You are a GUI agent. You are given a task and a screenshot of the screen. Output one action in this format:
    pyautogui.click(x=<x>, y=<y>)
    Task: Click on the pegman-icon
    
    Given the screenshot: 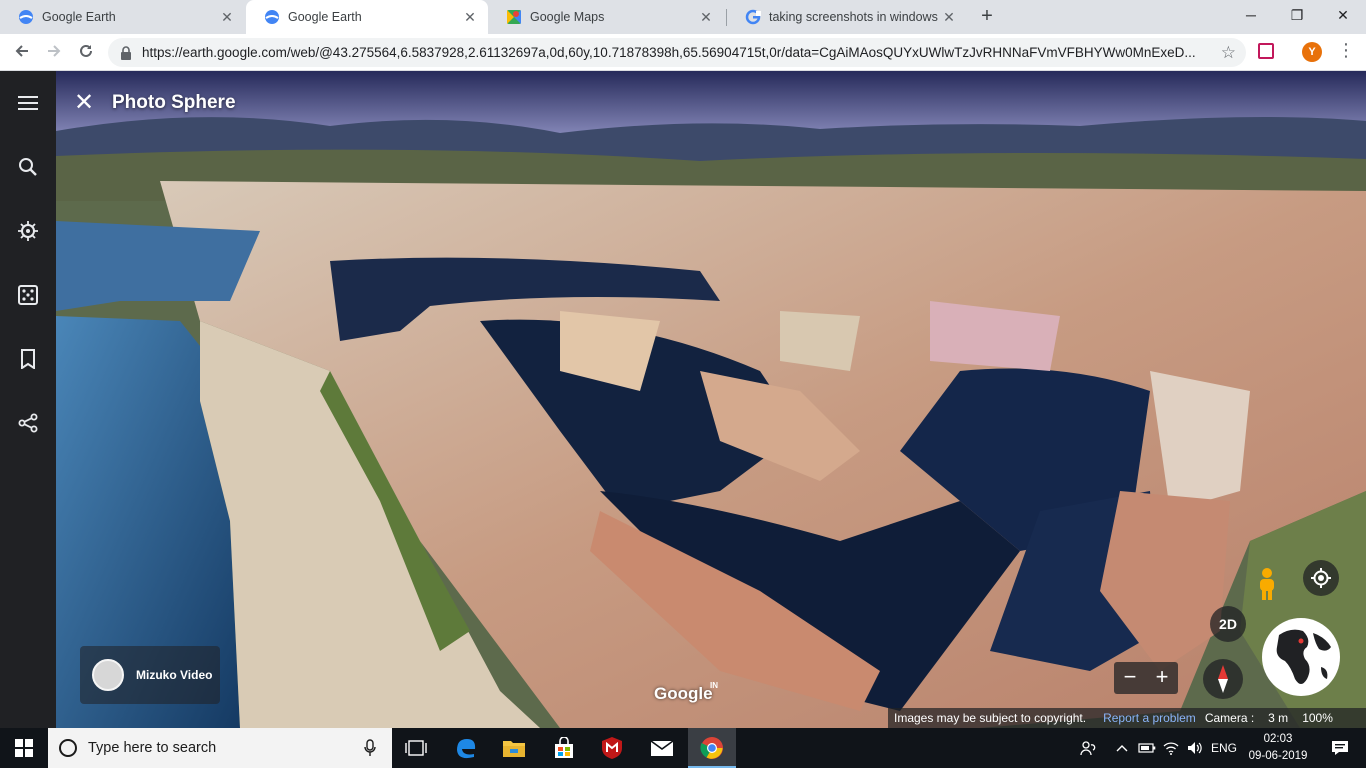 What is the action you would take?
    pyautogui.click(x=1267, y=584)
    